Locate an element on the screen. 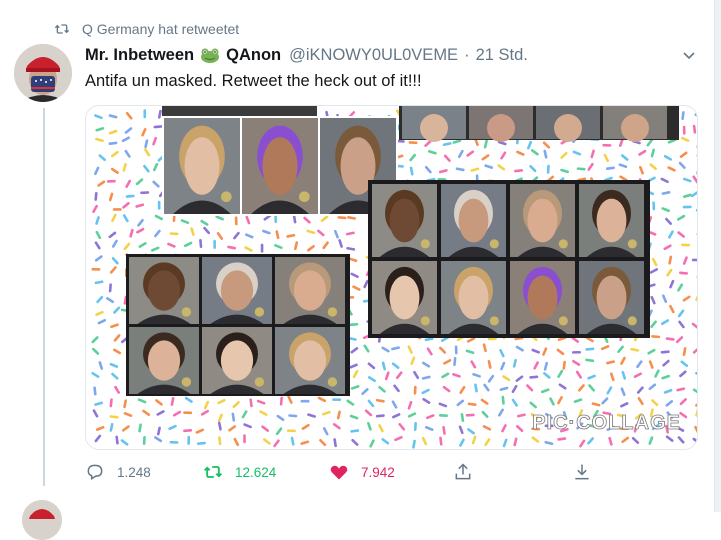 This screenshot has height=540, width=721. reply-count: 1.248 is located at coordinates (134, 472).